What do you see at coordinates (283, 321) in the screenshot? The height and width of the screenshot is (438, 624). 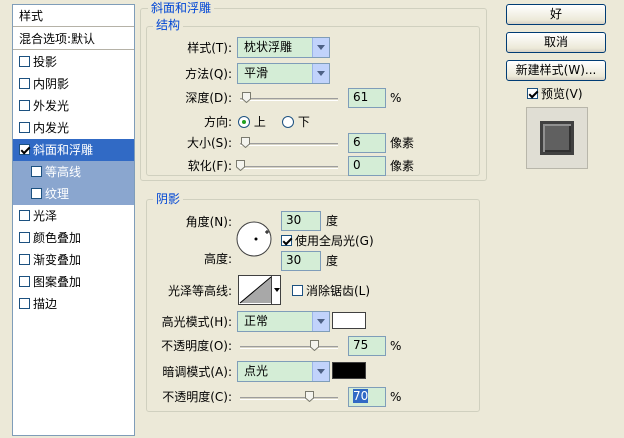 I see `highlight-mode-select: 正常` at bounding box center [283, 321].